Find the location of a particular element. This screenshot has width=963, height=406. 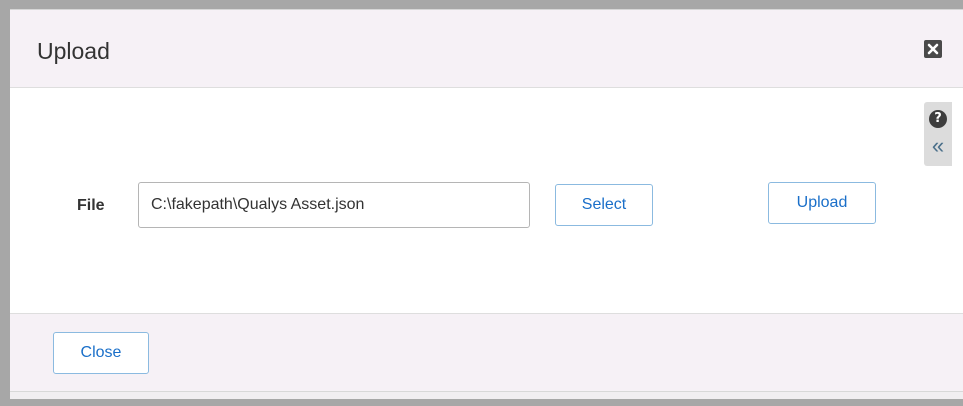

help-side-tab: ? « is located at coordinates (938, 134).